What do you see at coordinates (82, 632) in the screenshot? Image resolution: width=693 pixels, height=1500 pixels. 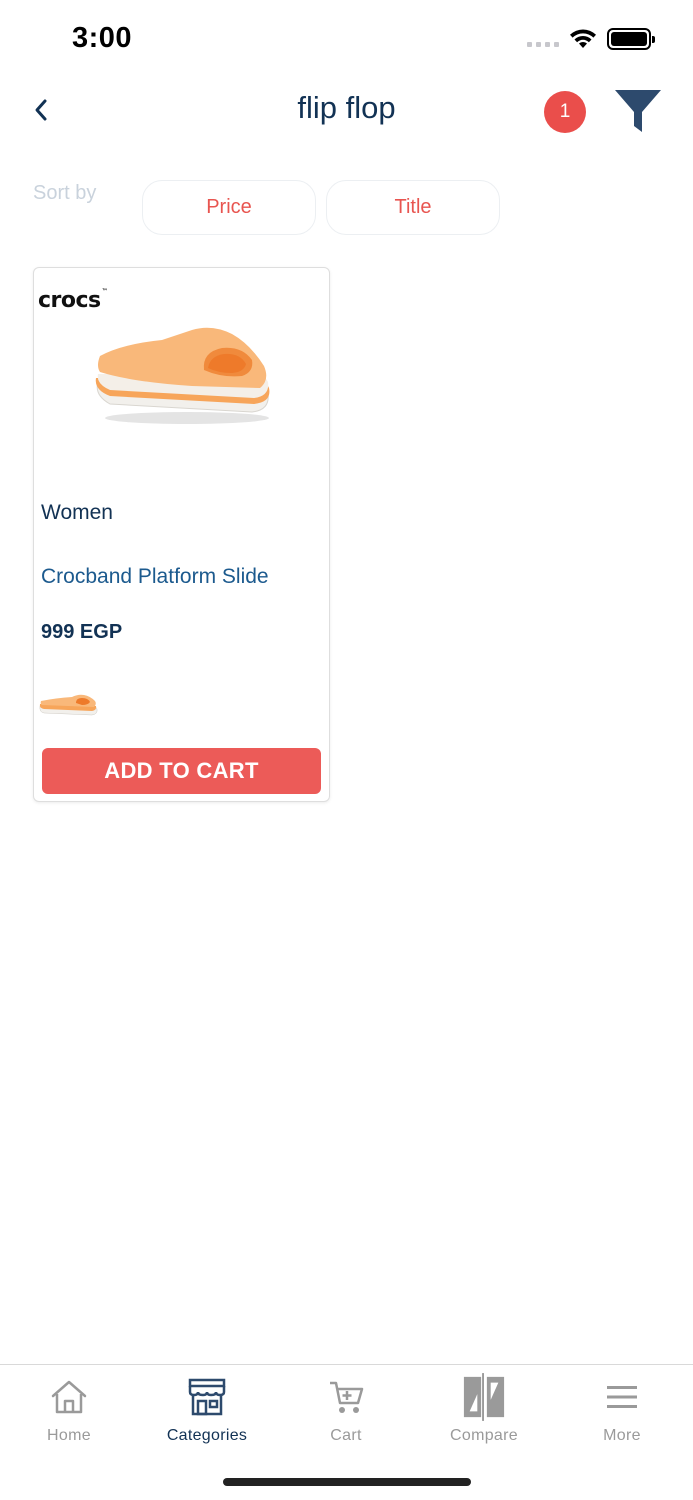 I see `product-price: 999 EGP` at bounding box center [82, 632].